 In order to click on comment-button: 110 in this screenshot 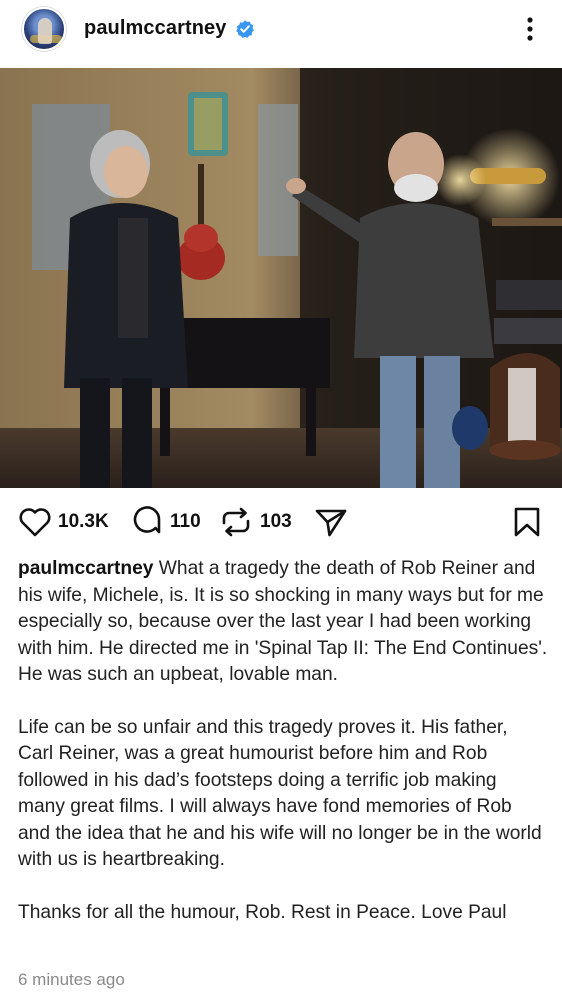, I will do `click(165, 522)`.